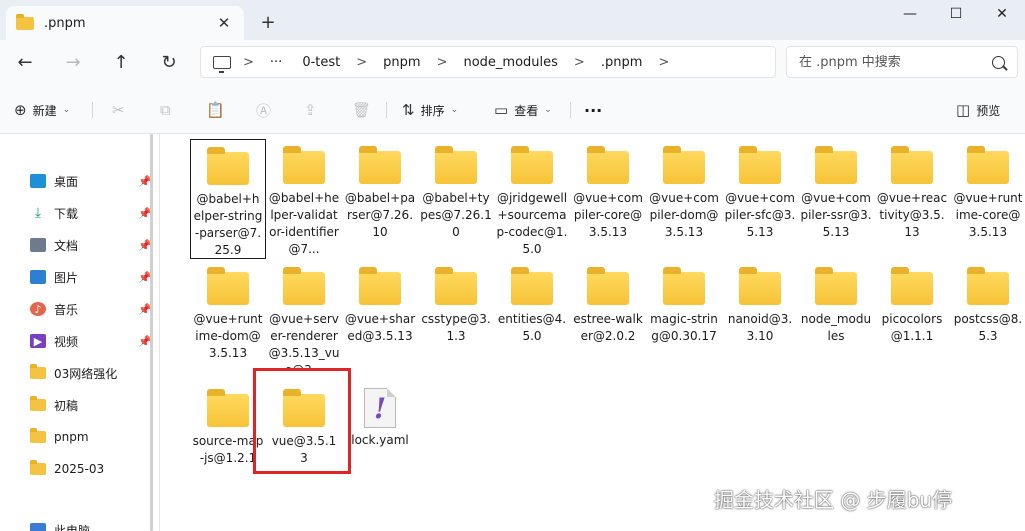 The image size is (1025, 531). Describe the element at coordinates (66, 277) in the screenshot. I see `sidebar-item-label: 图片` at that location.